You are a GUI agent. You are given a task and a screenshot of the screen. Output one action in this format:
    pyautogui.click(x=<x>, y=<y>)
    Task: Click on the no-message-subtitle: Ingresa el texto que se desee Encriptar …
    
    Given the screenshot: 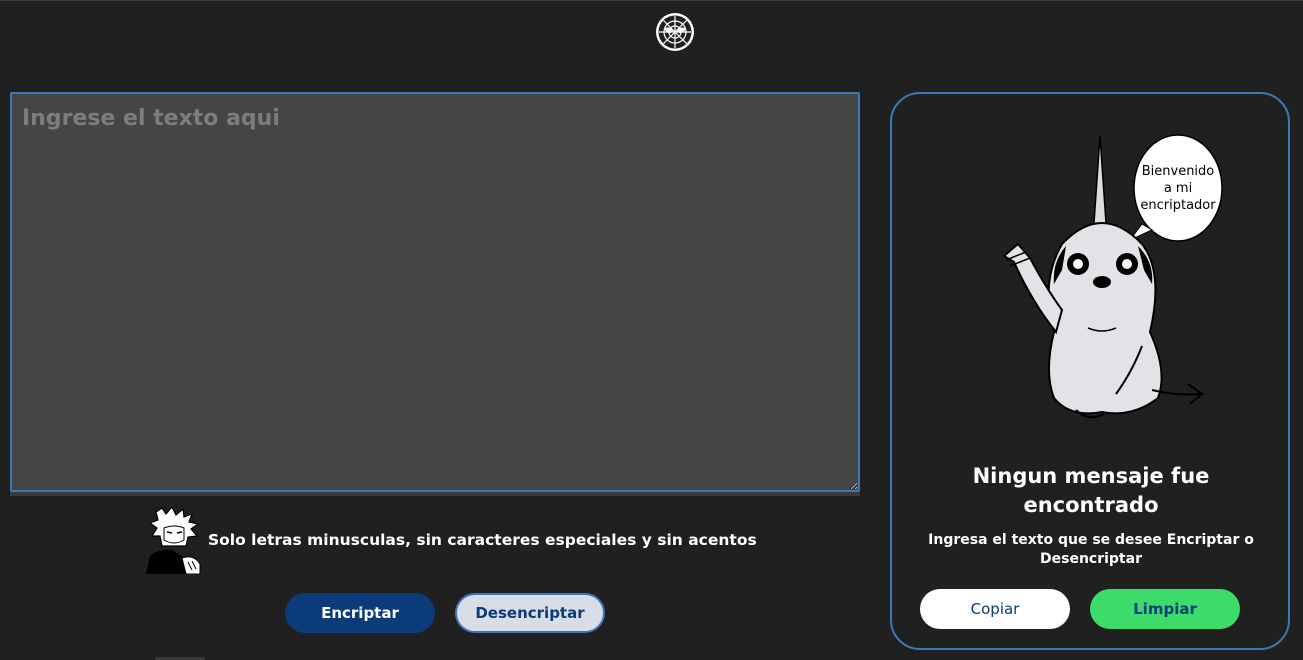 What is the action you would take?
    pyautogui.click(x=1091, y=549)
    